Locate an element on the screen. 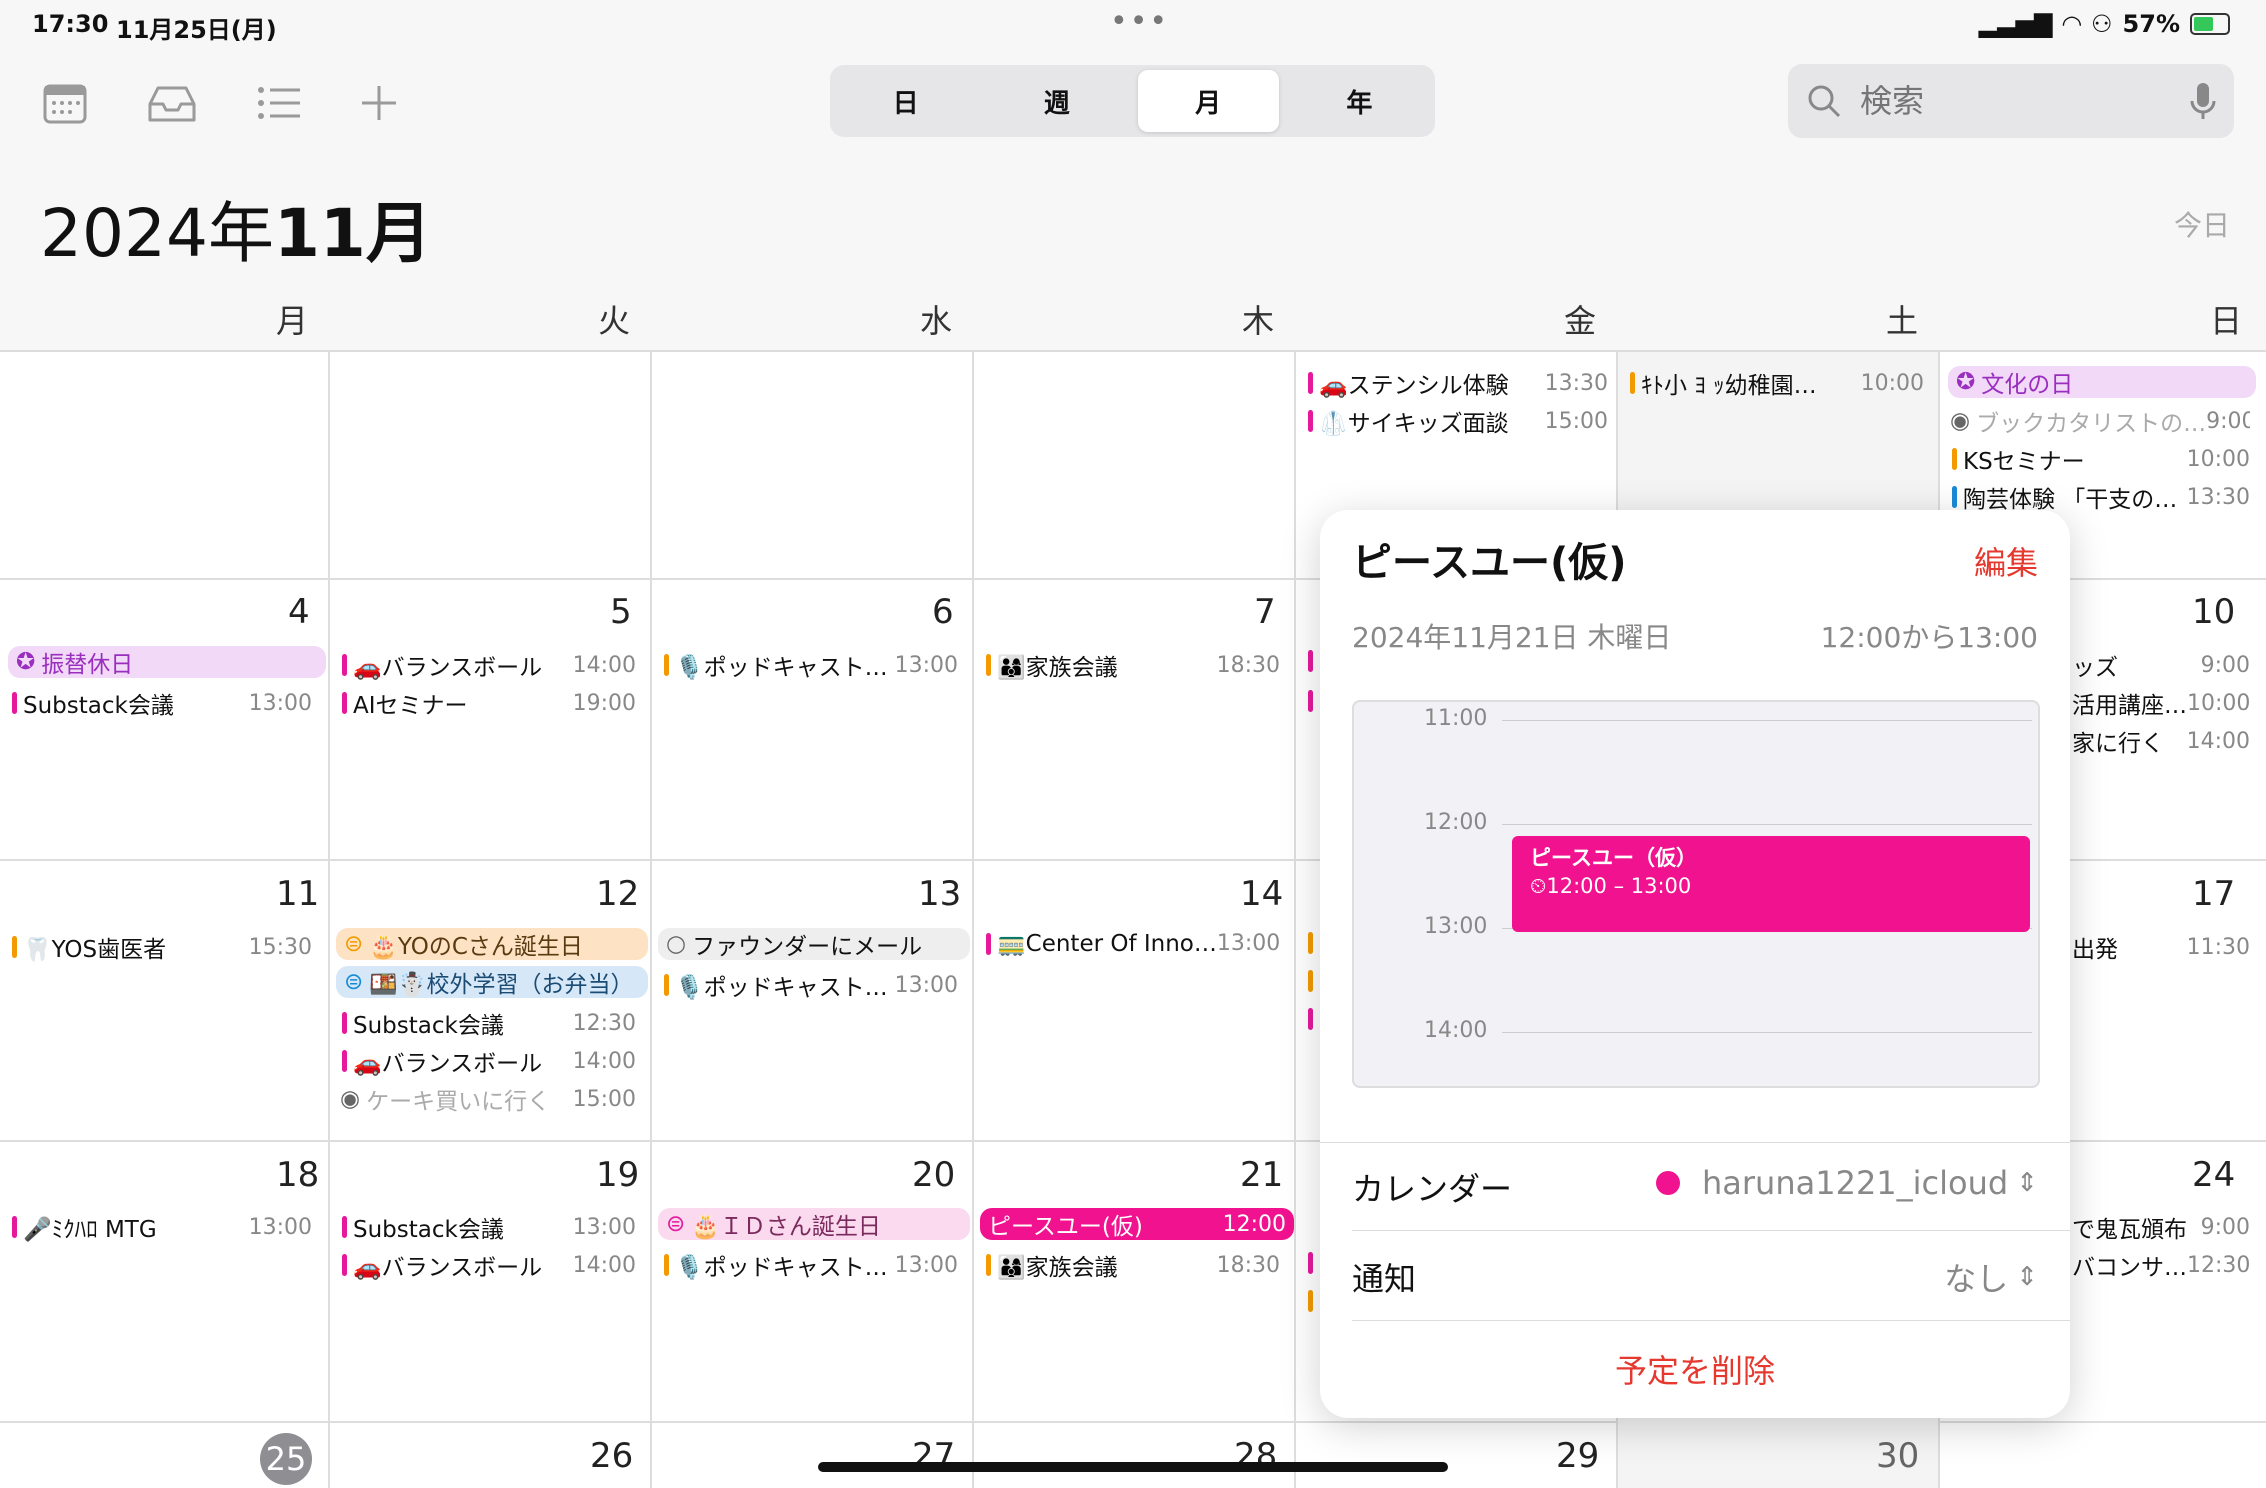  holiday-item: ✪ 文化の日 is located at coordinates (2102, 382).